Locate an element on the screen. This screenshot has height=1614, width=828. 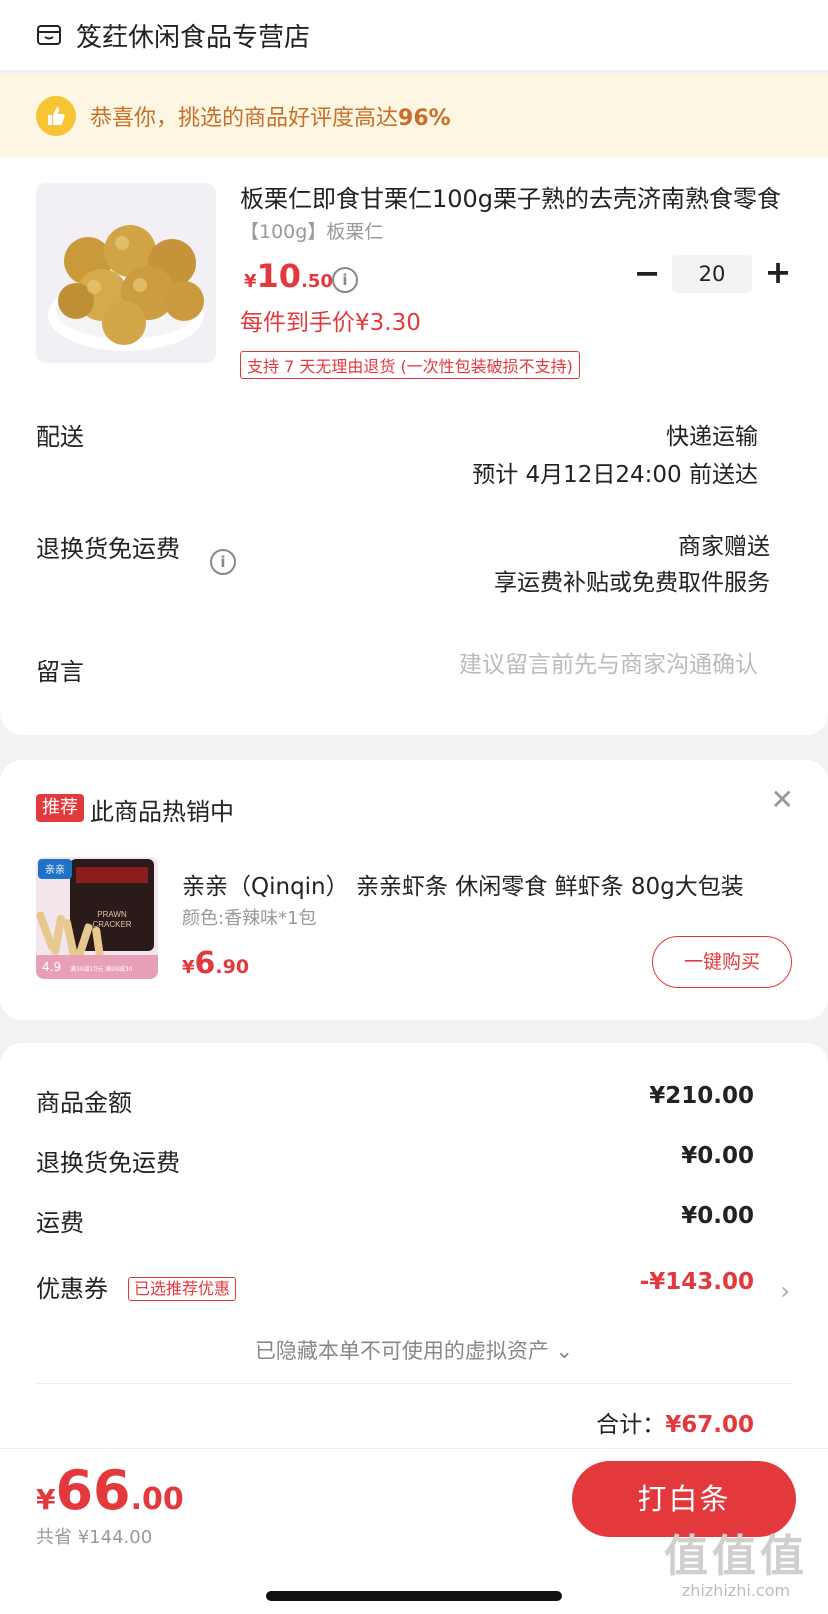
recommend-product-spec: 颜色:香辣味*1包 is located at coordinates (249, 918).